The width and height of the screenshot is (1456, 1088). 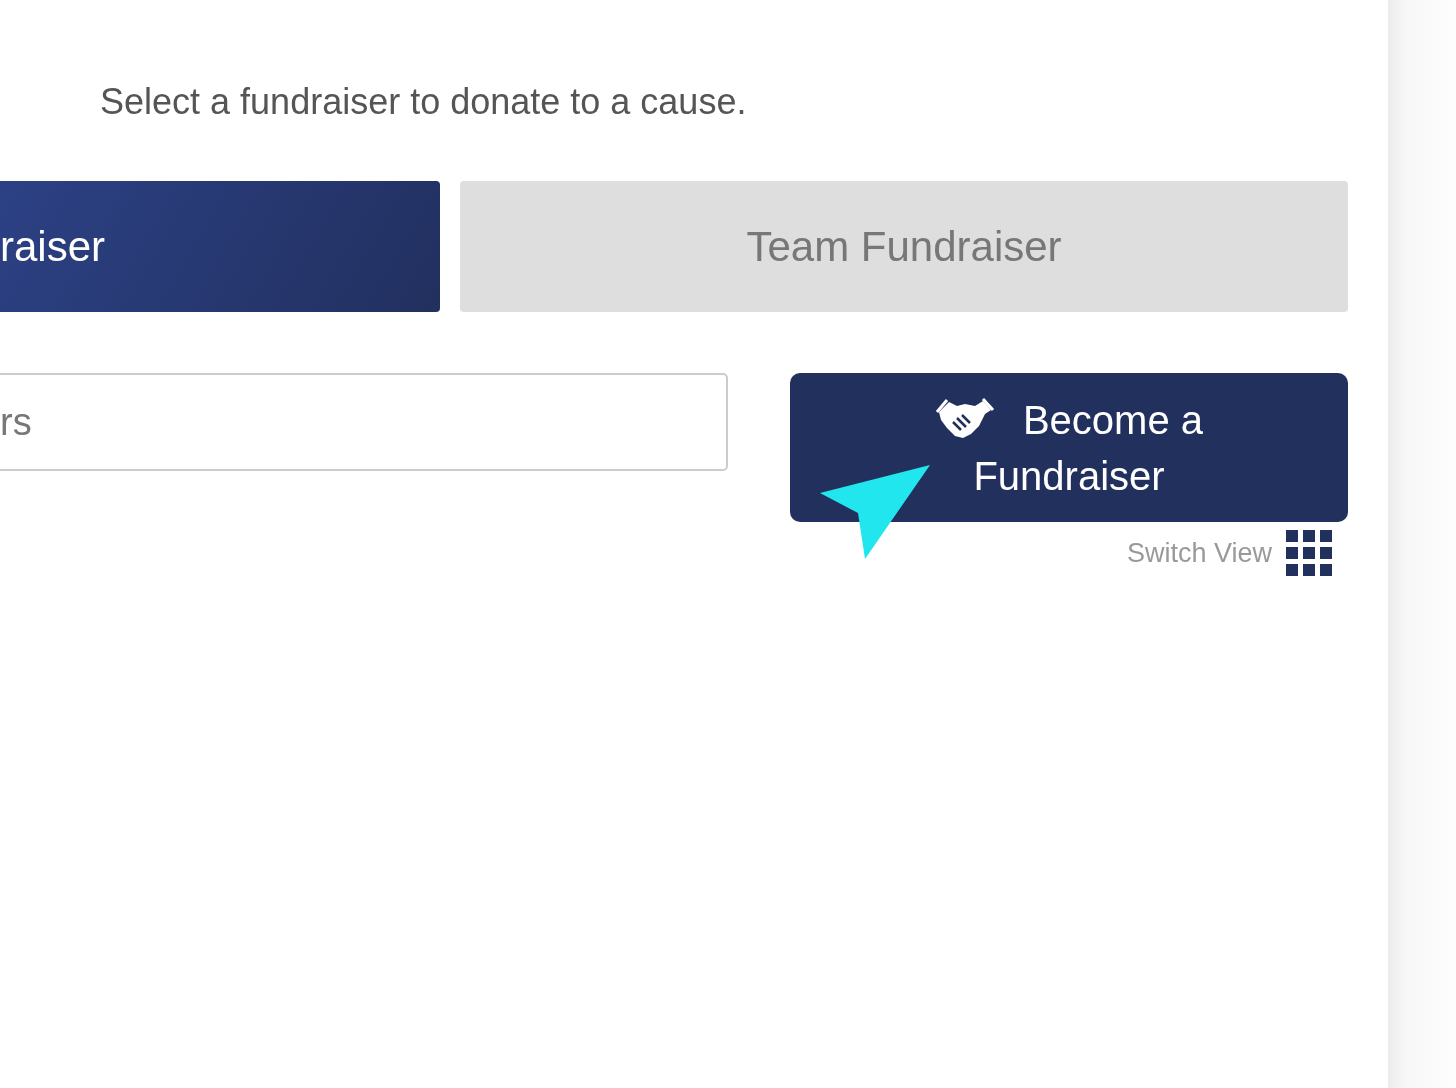 What do you see at coordinates (876, 512) in the screenshot?
I see `pointer-arrow-icon` at bounding box center [876, 512].